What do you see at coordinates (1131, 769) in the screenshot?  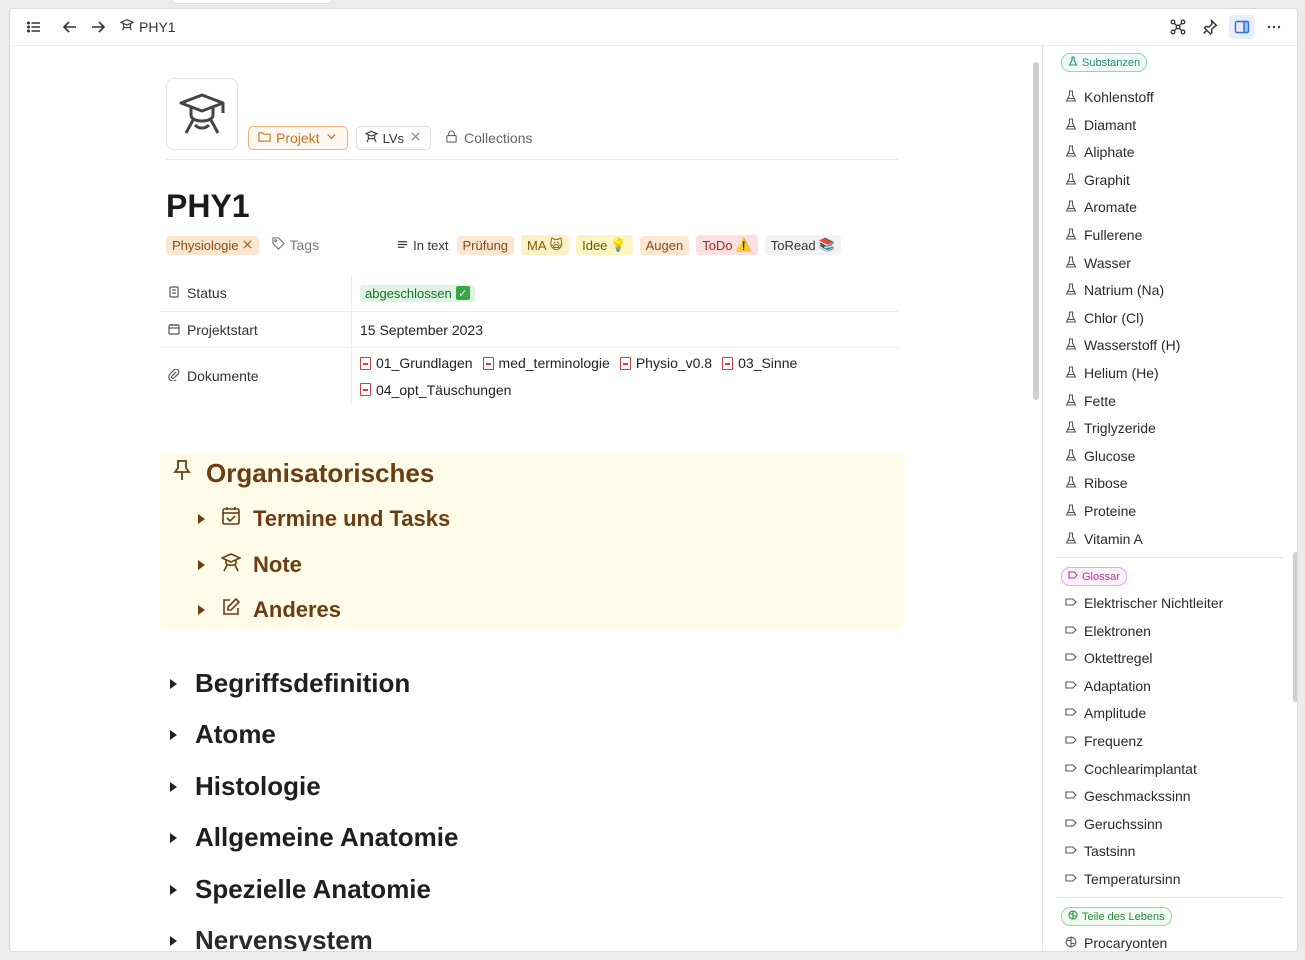 I see `sidebar-item: Cochlearimplantat` at bounding box center [1131, 769].